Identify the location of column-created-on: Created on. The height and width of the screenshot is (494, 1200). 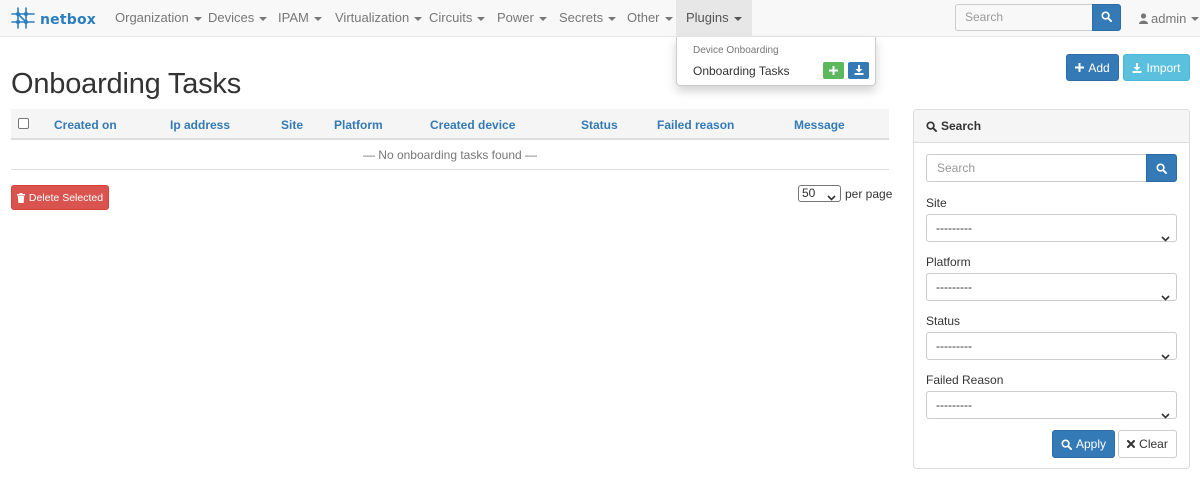
(85, 125).